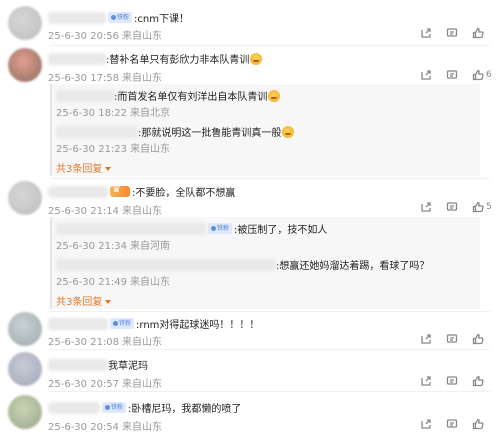 The image size is (500, 440). I want to click on comment-text: :替补名单只有彭欣力非本队青训, so click(178, 60).